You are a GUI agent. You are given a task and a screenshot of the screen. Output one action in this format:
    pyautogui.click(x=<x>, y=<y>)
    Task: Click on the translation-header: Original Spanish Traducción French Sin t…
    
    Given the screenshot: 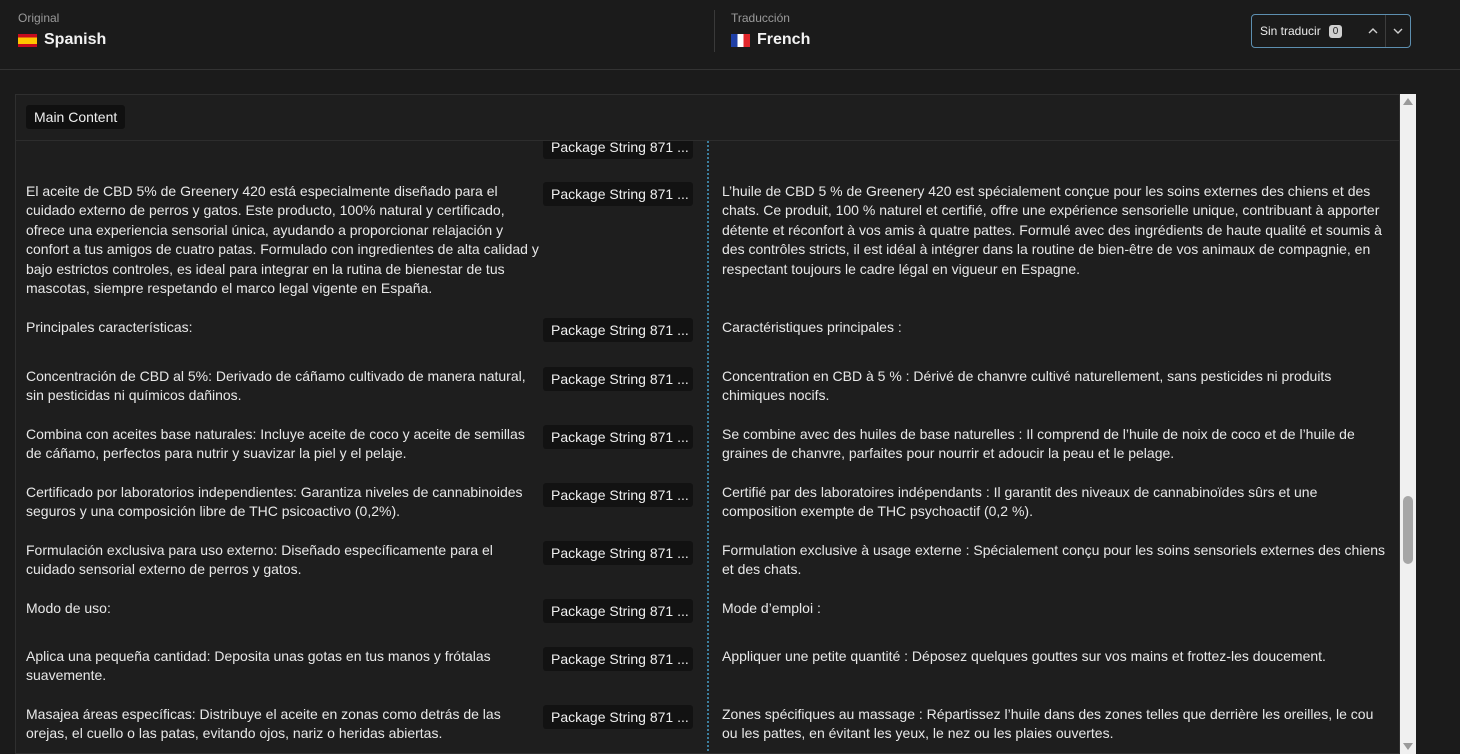 What is the action you would take?
    pyautogui.click(x=730, y=35)
    